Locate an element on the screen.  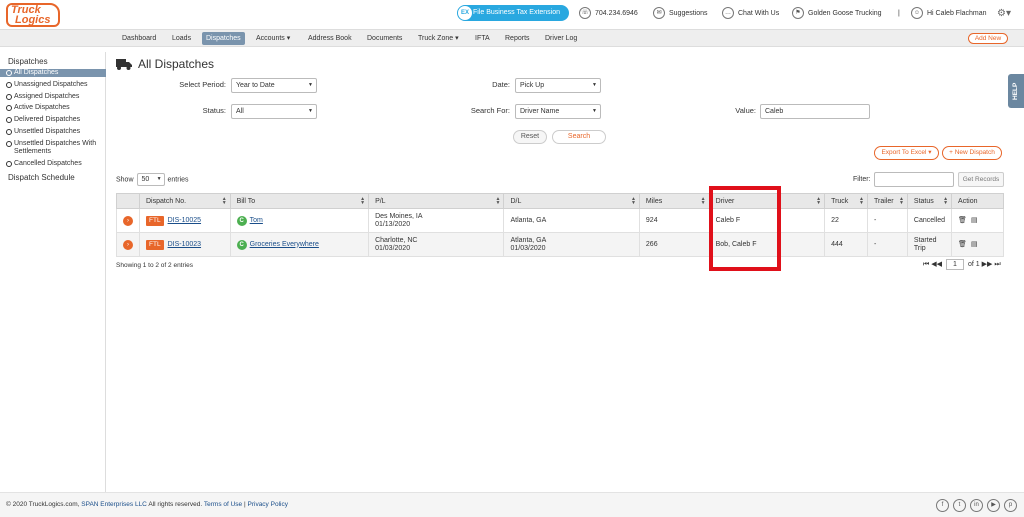
select-period-dropdown: Year to Date is located at coordinates (274, 85).